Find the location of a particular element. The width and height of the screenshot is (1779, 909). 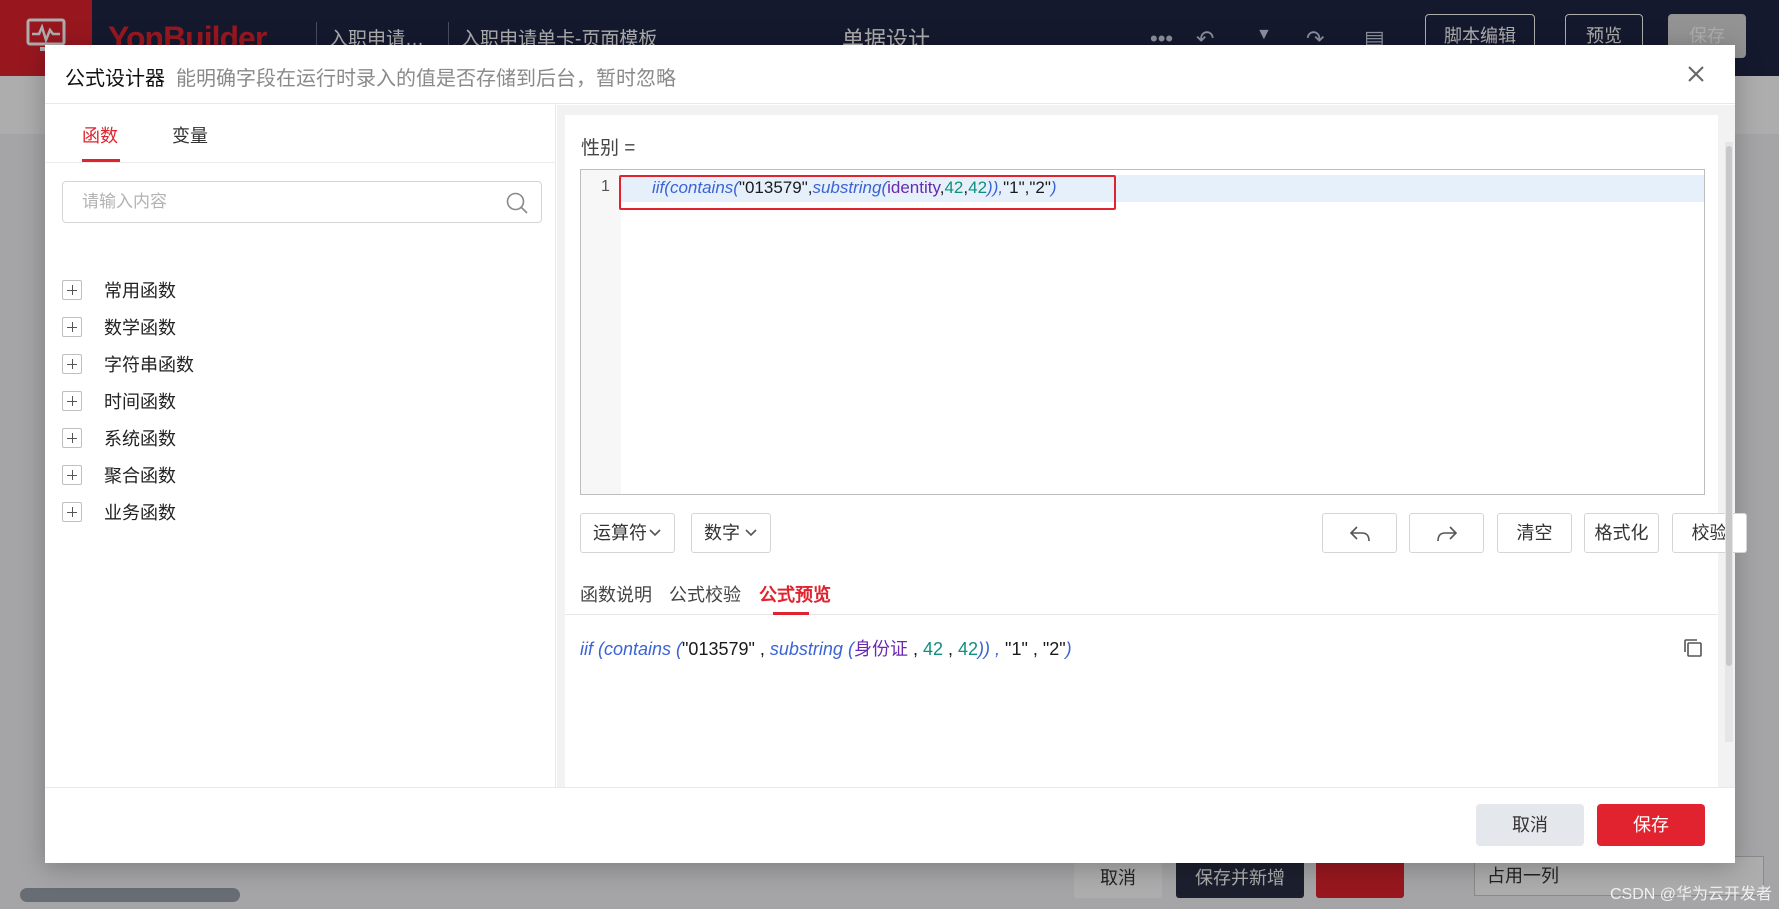

tab-functions: 函数 is located at coordinates (100, 135).